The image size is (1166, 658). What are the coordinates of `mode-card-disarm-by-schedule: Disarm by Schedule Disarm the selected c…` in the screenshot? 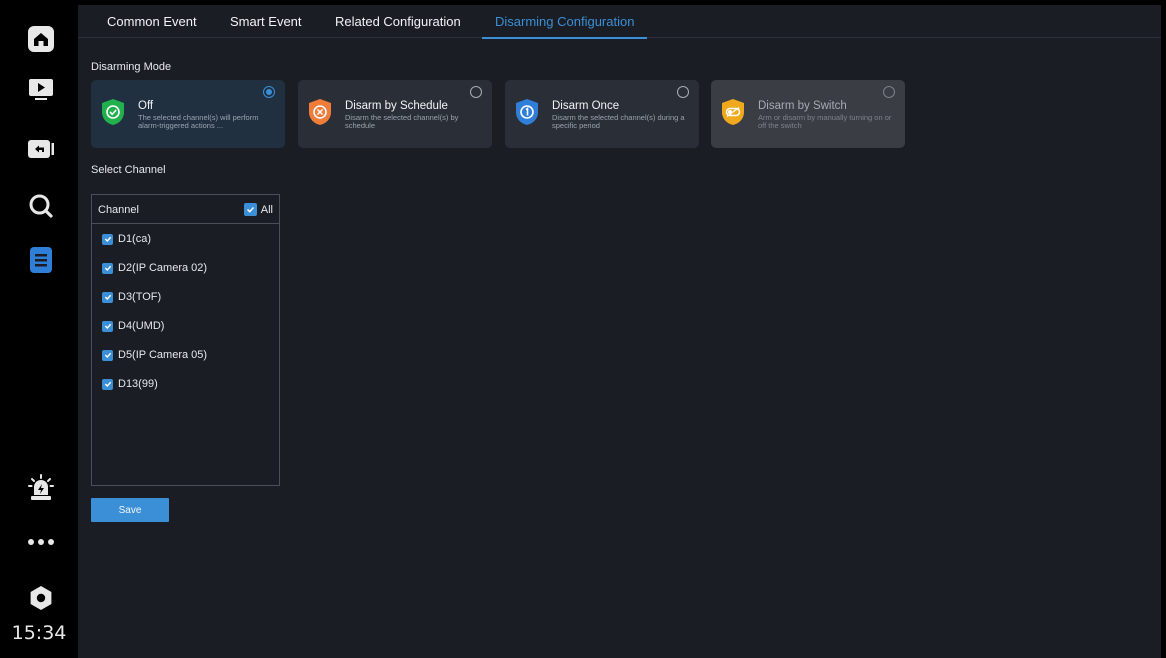 It's located at (395, 114).